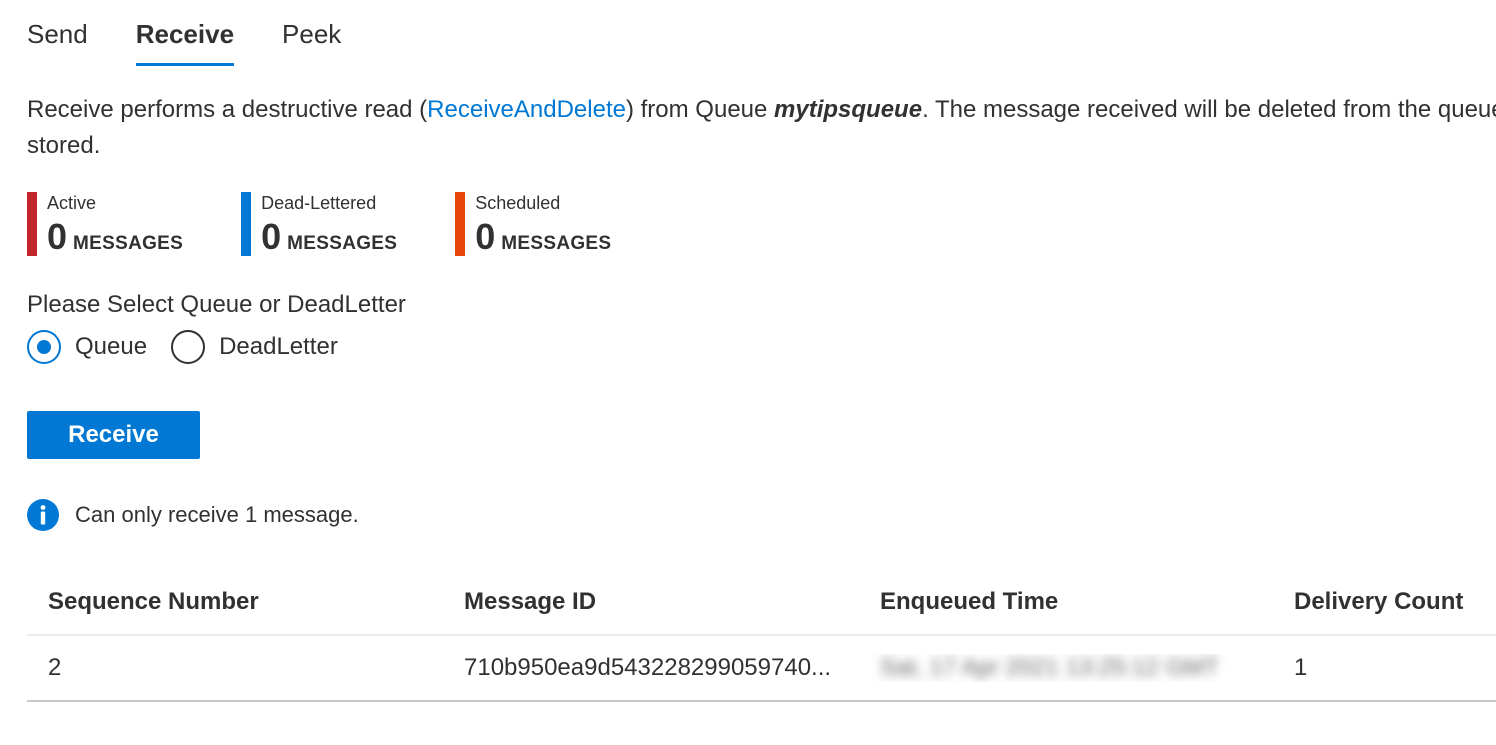 Image resolution: width=1496 pixels, height=745 pixels. I want to click on scheduled-count-value: 0, so click(485, 236).